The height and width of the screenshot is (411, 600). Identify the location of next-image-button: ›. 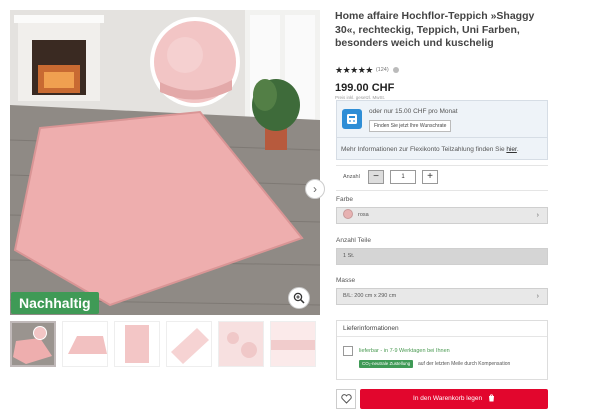
(315, 189).